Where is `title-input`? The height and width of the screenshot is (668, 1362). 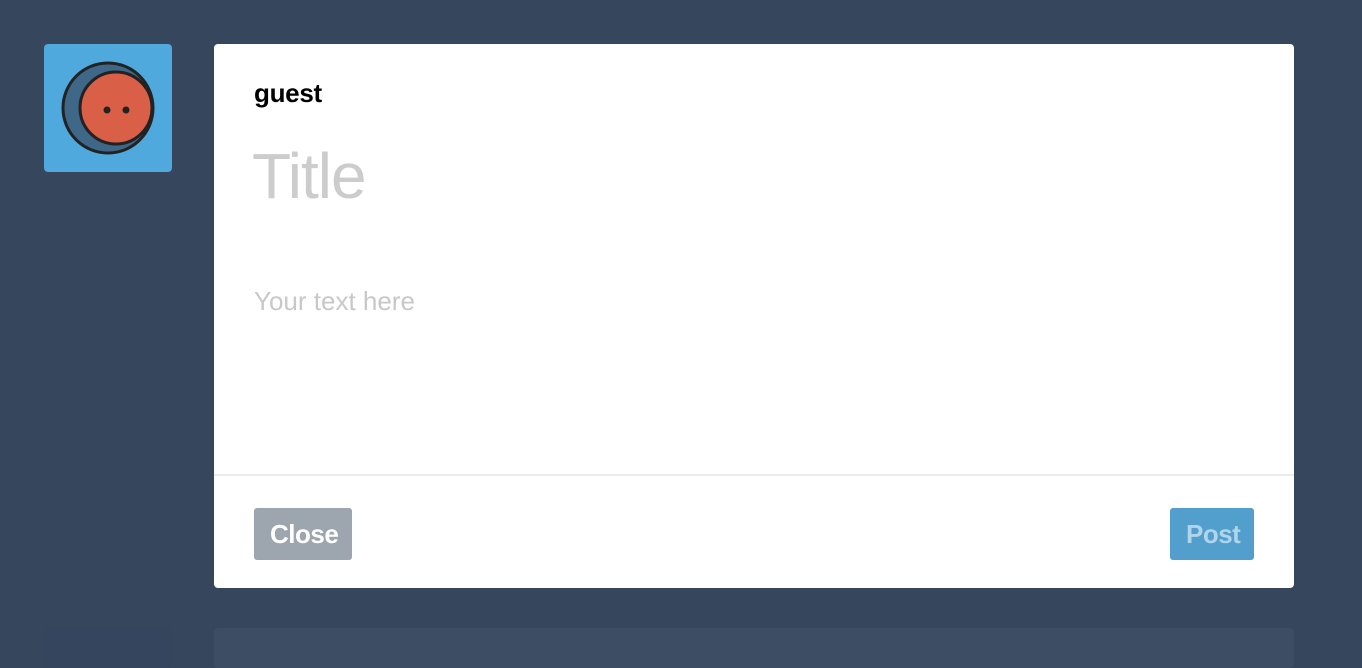
title-input is located at coordinates (752, 176).